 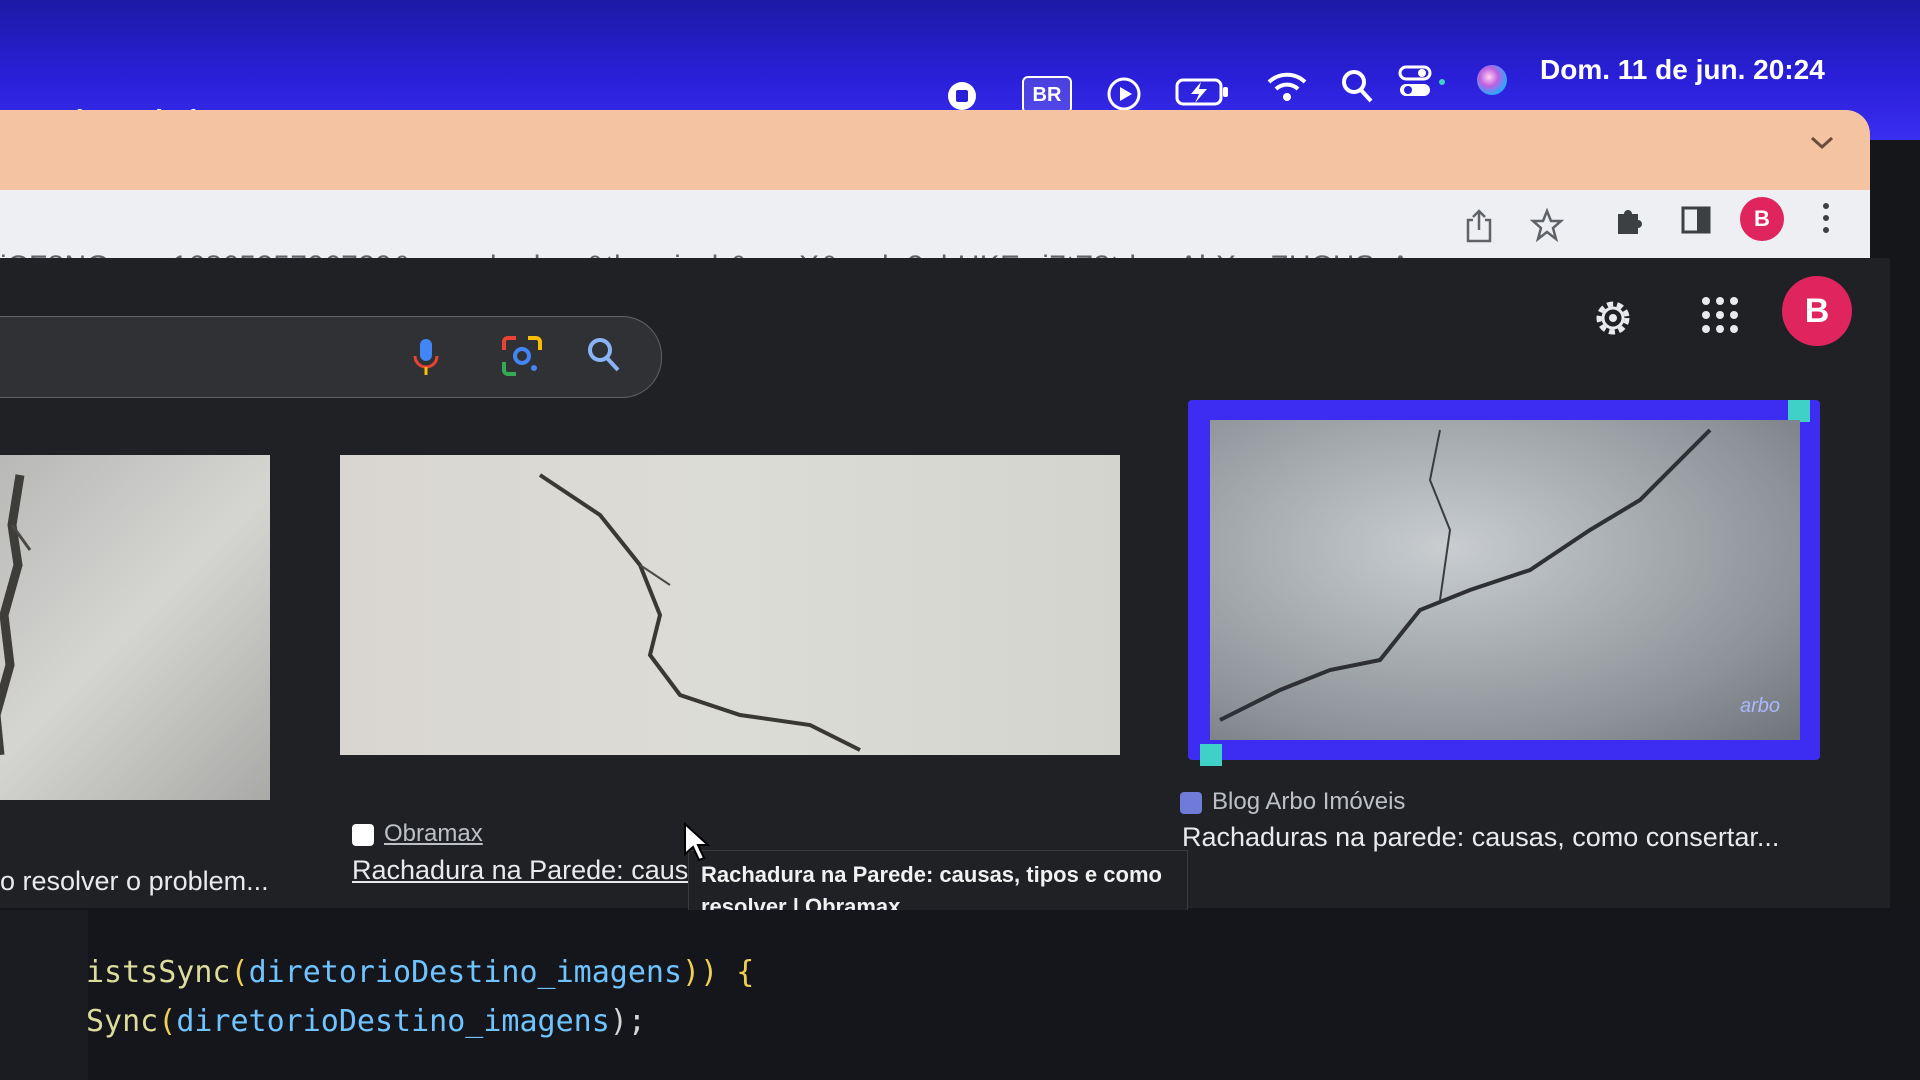 I want to click on tab-search-chevron-down-icon, so click(x=1822, y=144).